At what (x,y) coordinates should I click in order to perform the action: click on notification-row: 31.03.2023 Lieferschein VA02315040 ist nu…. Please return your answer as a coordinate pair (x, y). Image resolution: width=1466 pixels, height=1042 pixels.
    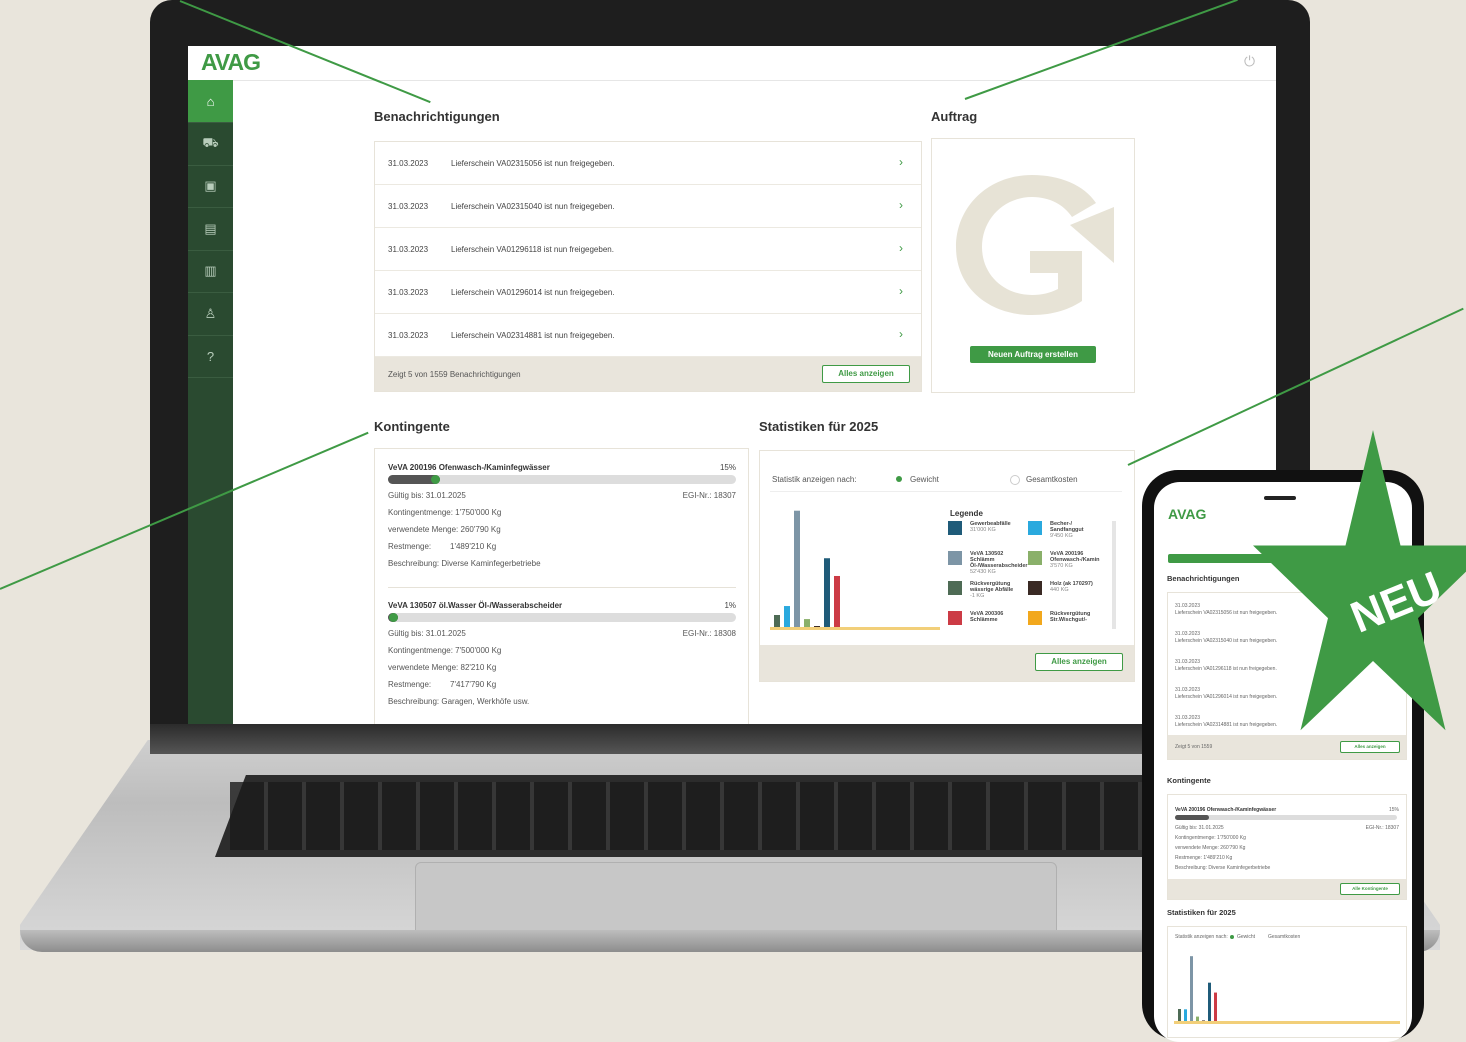
    Looking at the image, I should click on (648, 206).